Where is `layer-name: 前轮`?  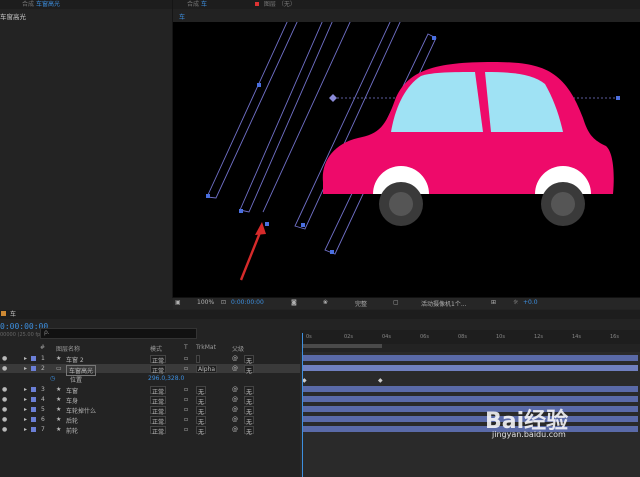
layer-name: 前轮 is located at coordinates (72, 430).